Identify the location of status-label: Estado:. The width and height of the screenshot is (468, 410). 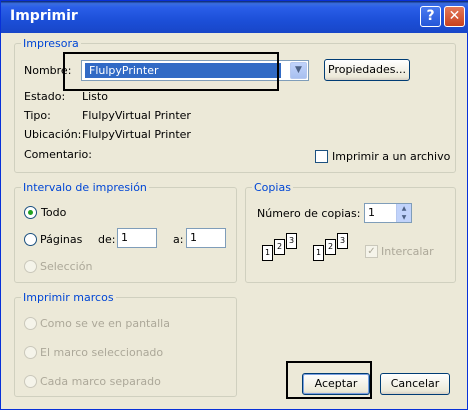
(45, 96).